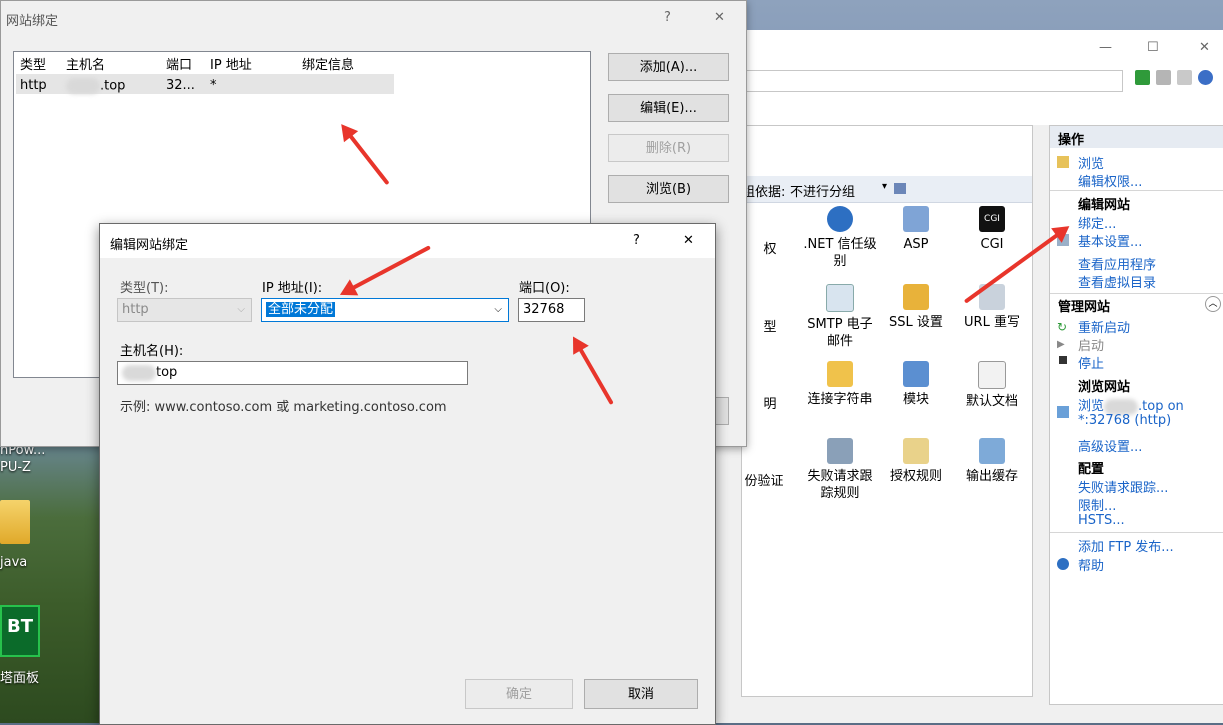  I want to click on browse-button: 浏览(B), so click(668, 189).